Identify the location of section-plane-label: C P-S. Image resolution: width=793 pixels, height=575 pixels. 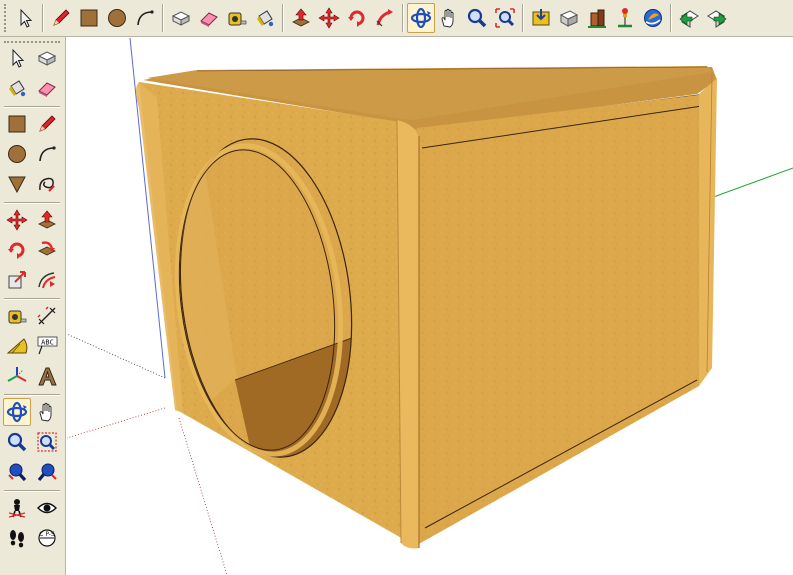
(47, 534).